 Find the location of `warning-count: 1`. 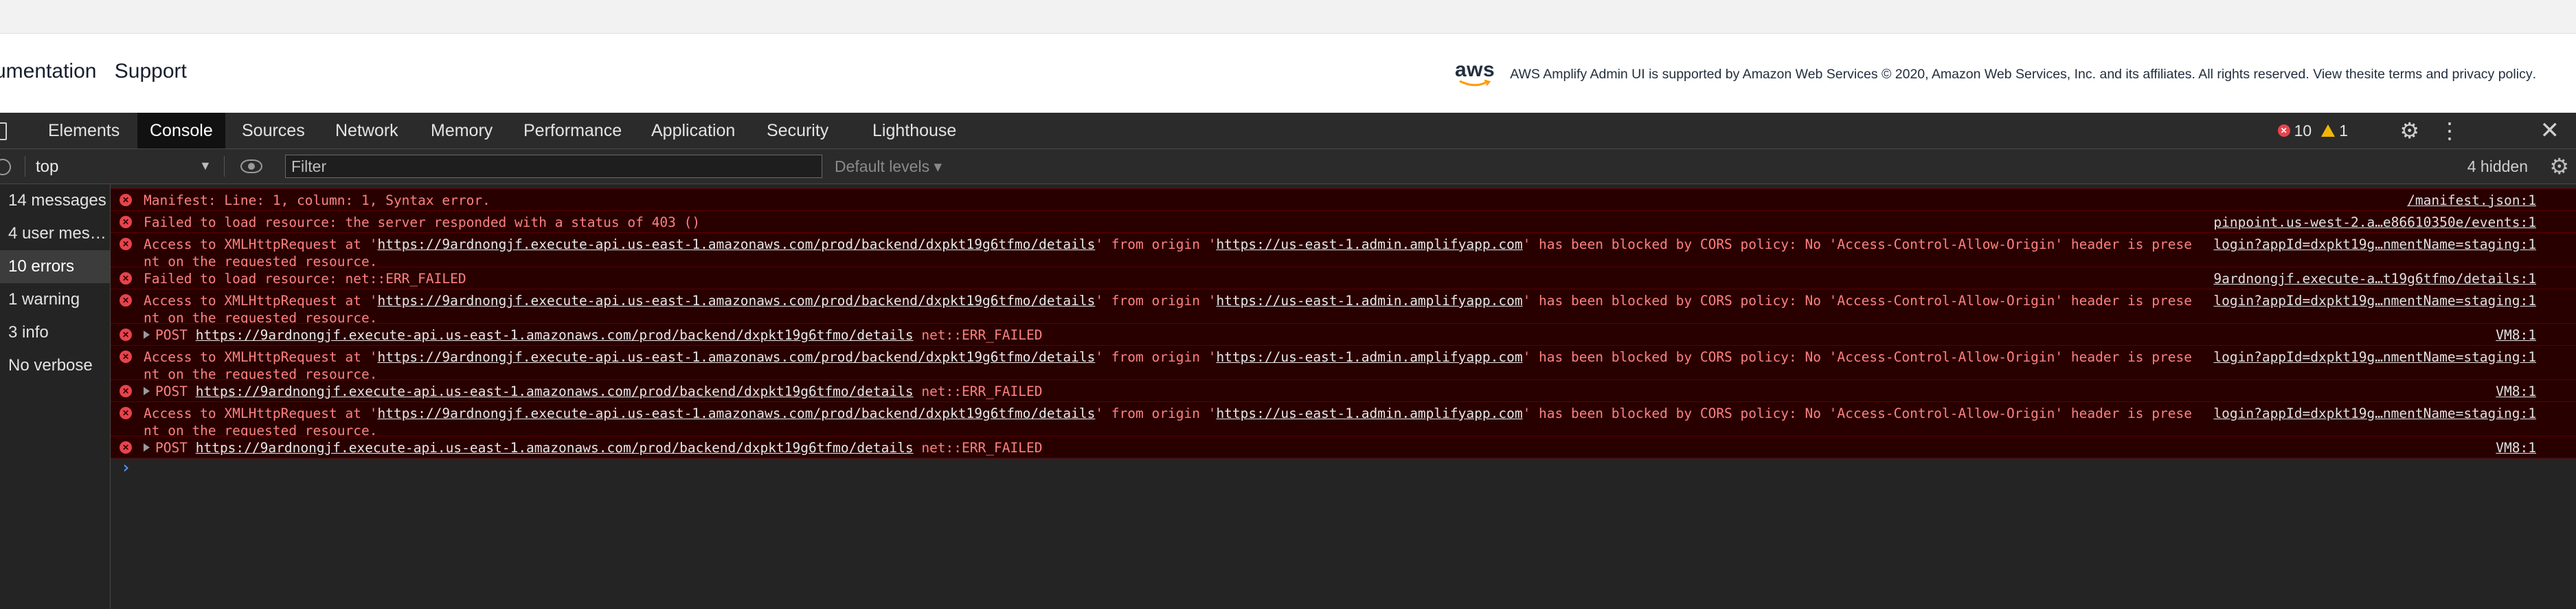

warning-count: 1 is located at coordinates (2343, 130).